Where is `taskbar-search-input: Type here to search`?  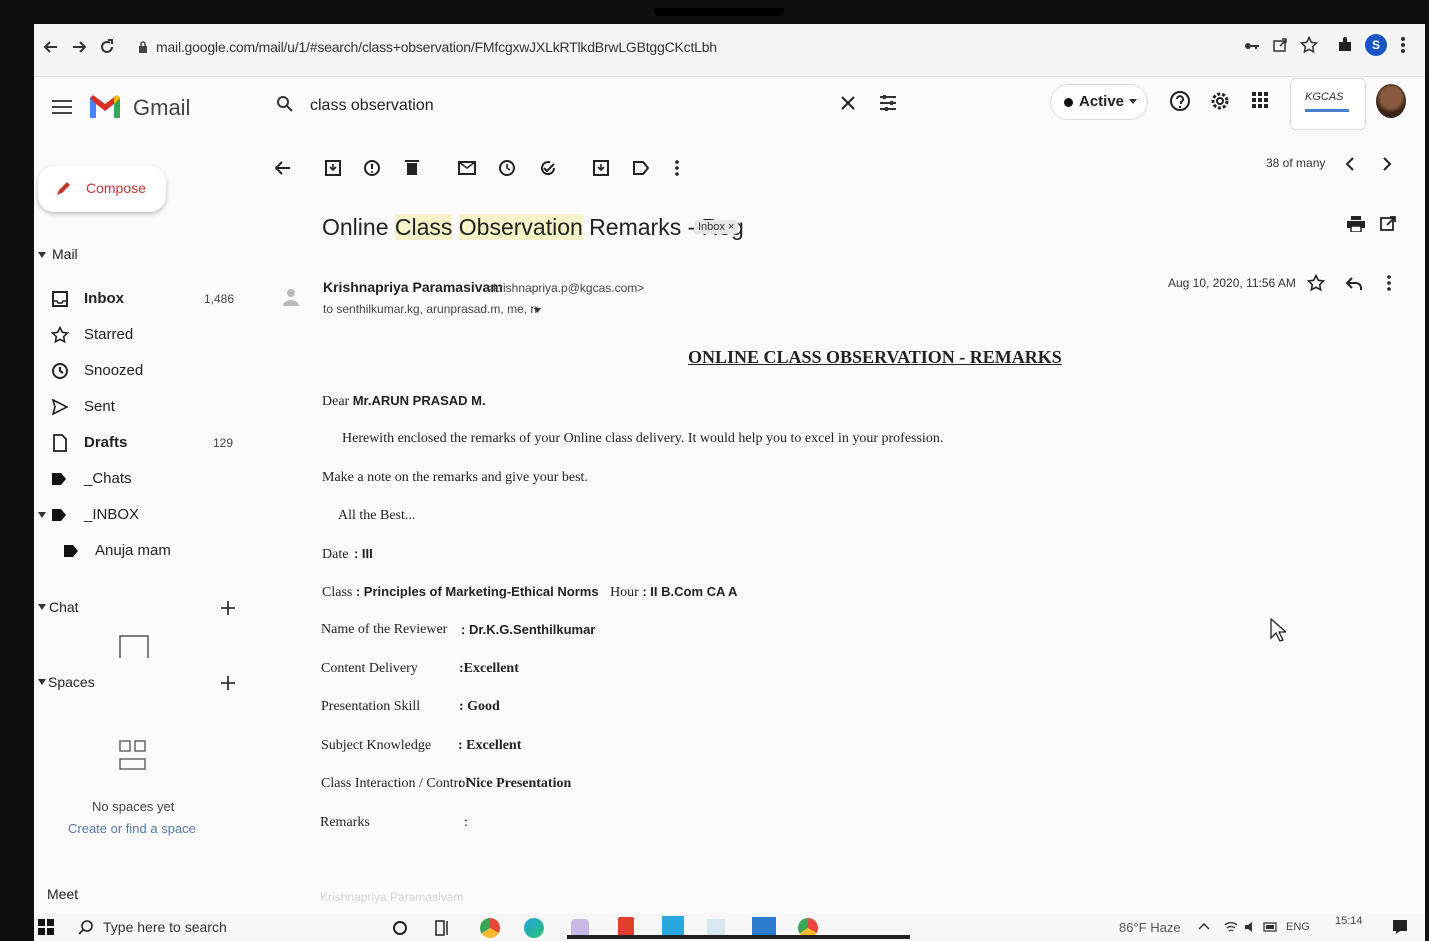
taskbar-search-input: Type here to search is located at coordinates (165, 927).